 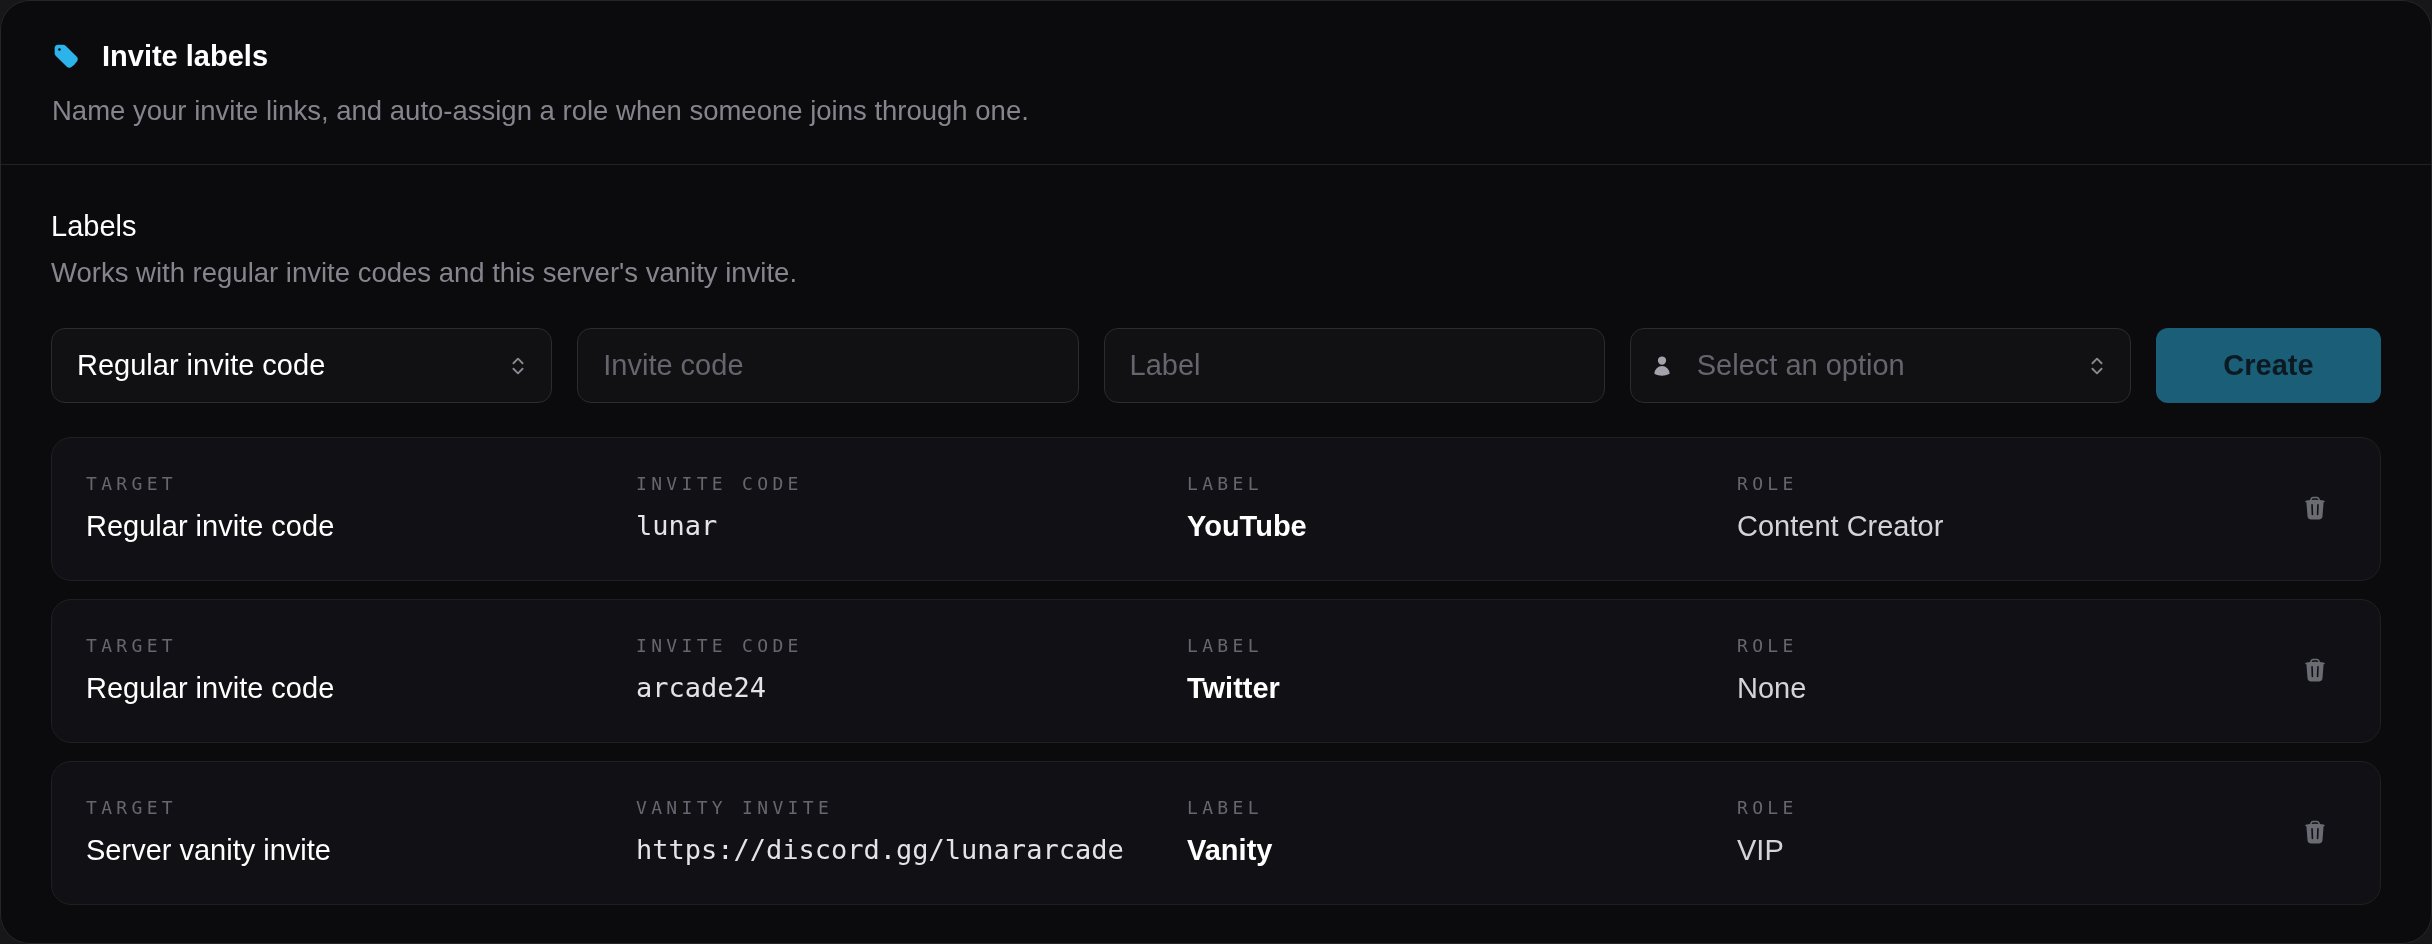 I want to click on column-value: lunar, so click(x=677, y=526).